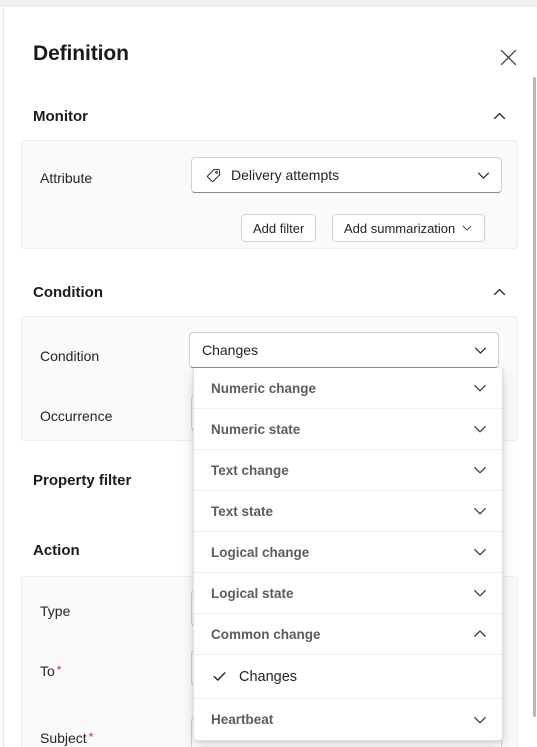 This screenshot has width=537, height=747. I want to click on action-subject-label: Subject *, so click(66, 738).